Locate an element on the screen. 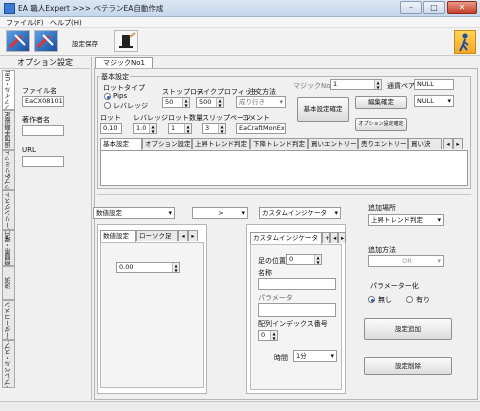 The image size is (480, 411). wizard-hat-icon is located at coordinates (126, 41).